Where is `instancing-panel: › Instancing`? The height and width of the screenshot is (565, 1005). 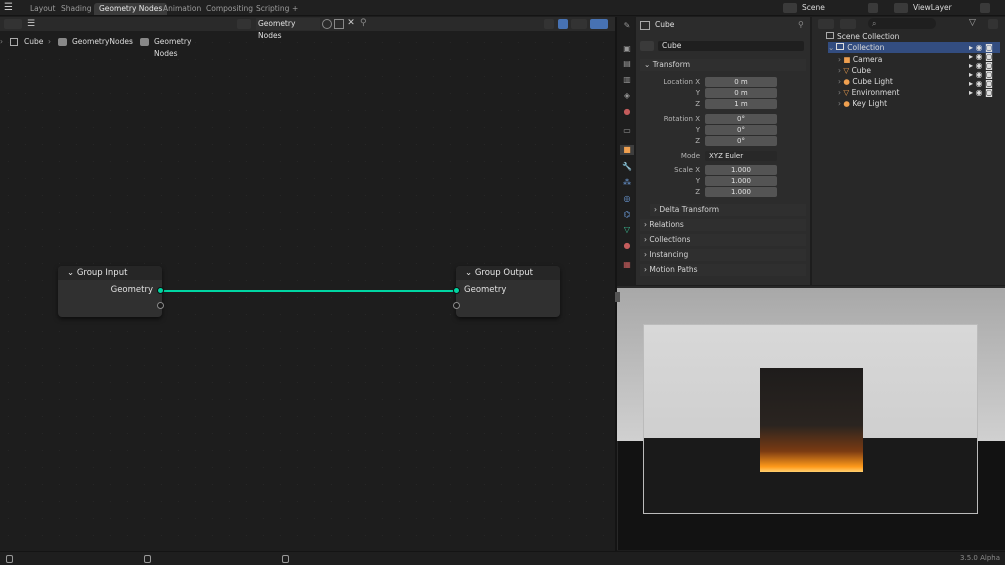
instancing-panel: › Instancing is located at coordinates (723, 255).